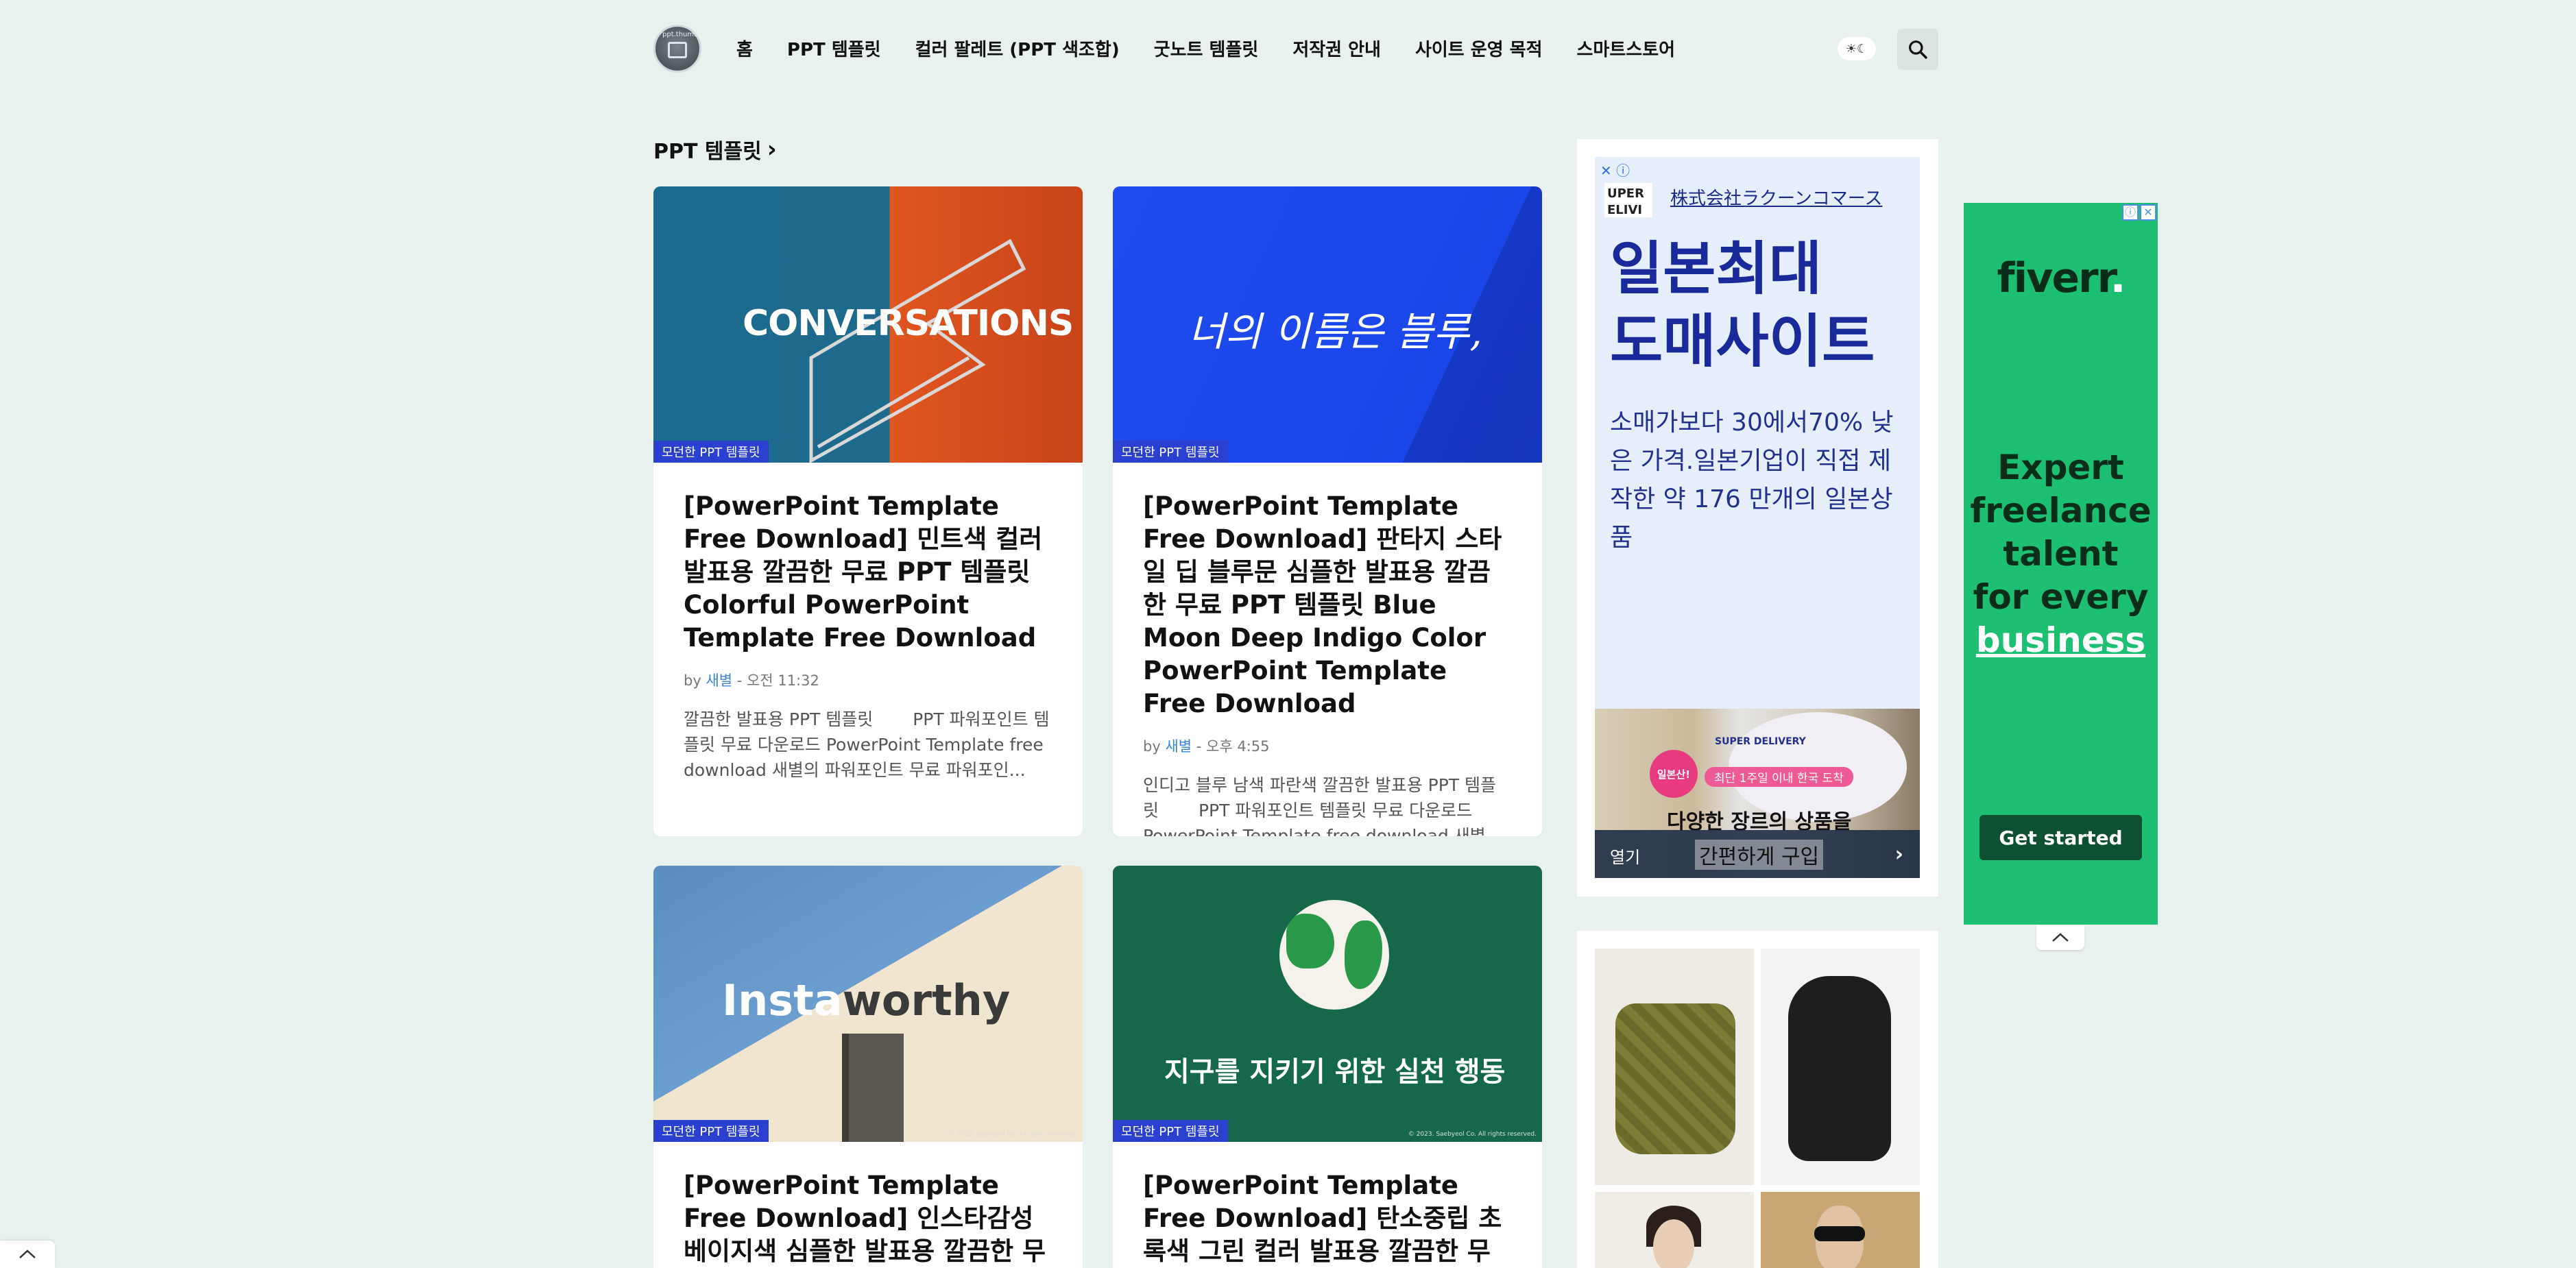  I want to click on section-title: PPT 템플릿, so click(708, 152).